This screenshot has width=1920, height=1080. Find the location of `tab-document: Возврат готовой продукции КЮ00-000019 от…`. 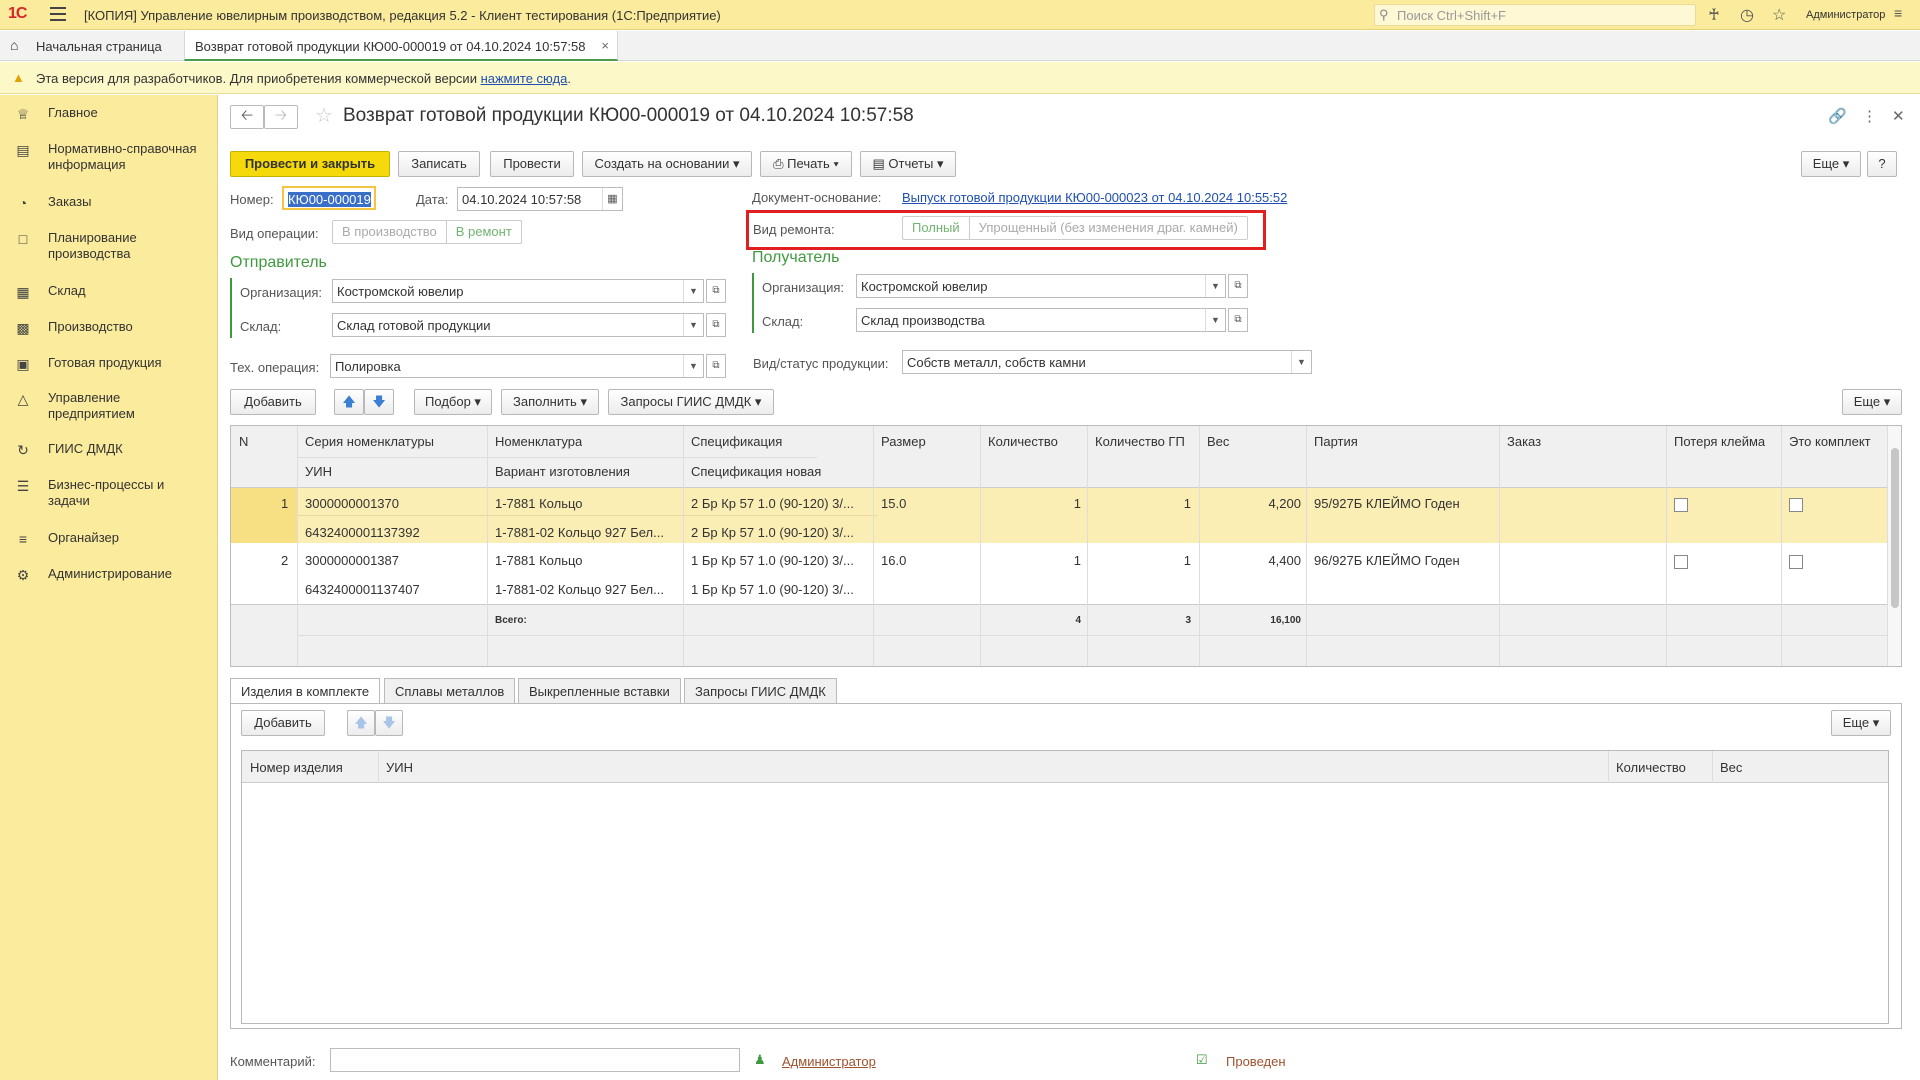

tab-document: Возврат готовой продукции КЮ00-000019 от… is located at coordinates (401, 46).